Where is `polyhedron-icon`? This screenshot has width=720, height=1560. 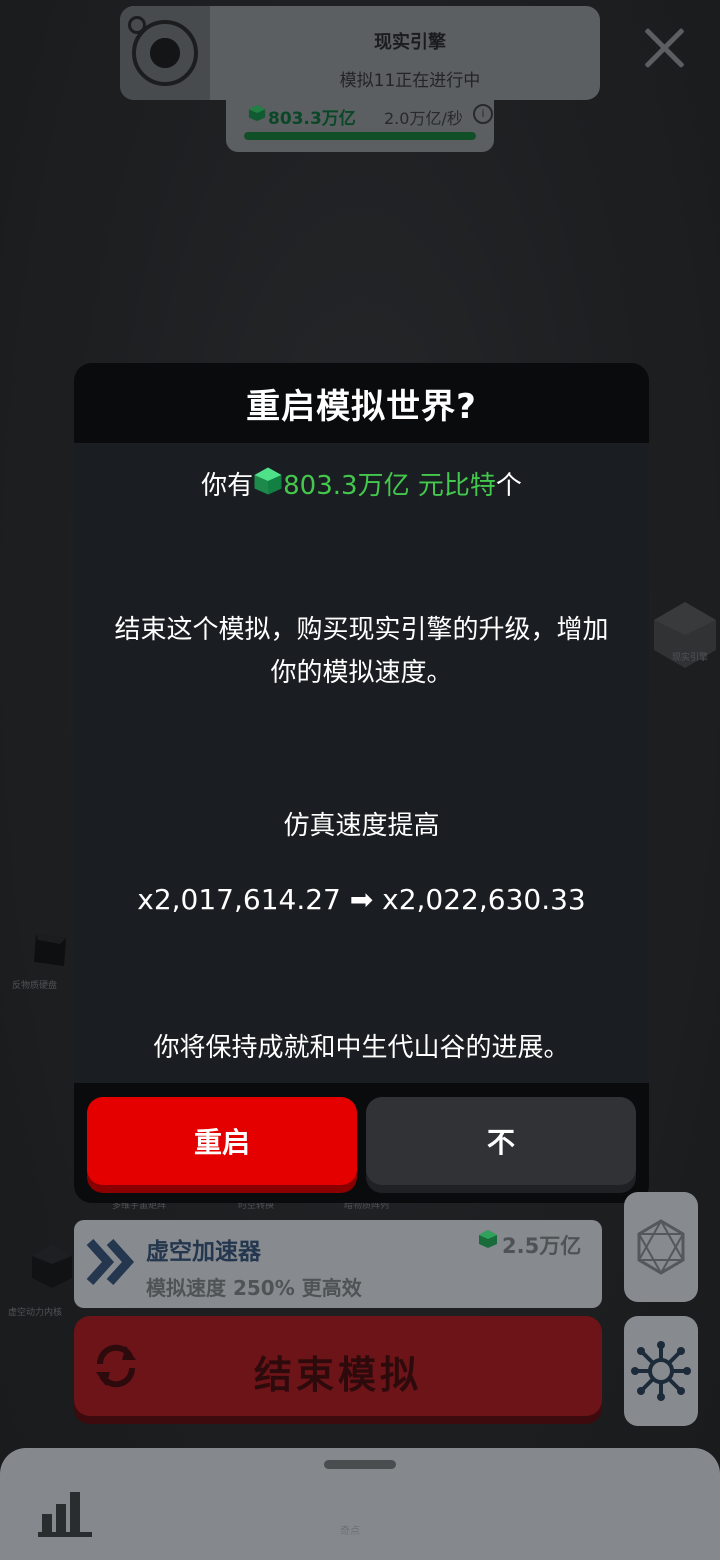 polyhedron-icon is located at coordinates (661, 1247).